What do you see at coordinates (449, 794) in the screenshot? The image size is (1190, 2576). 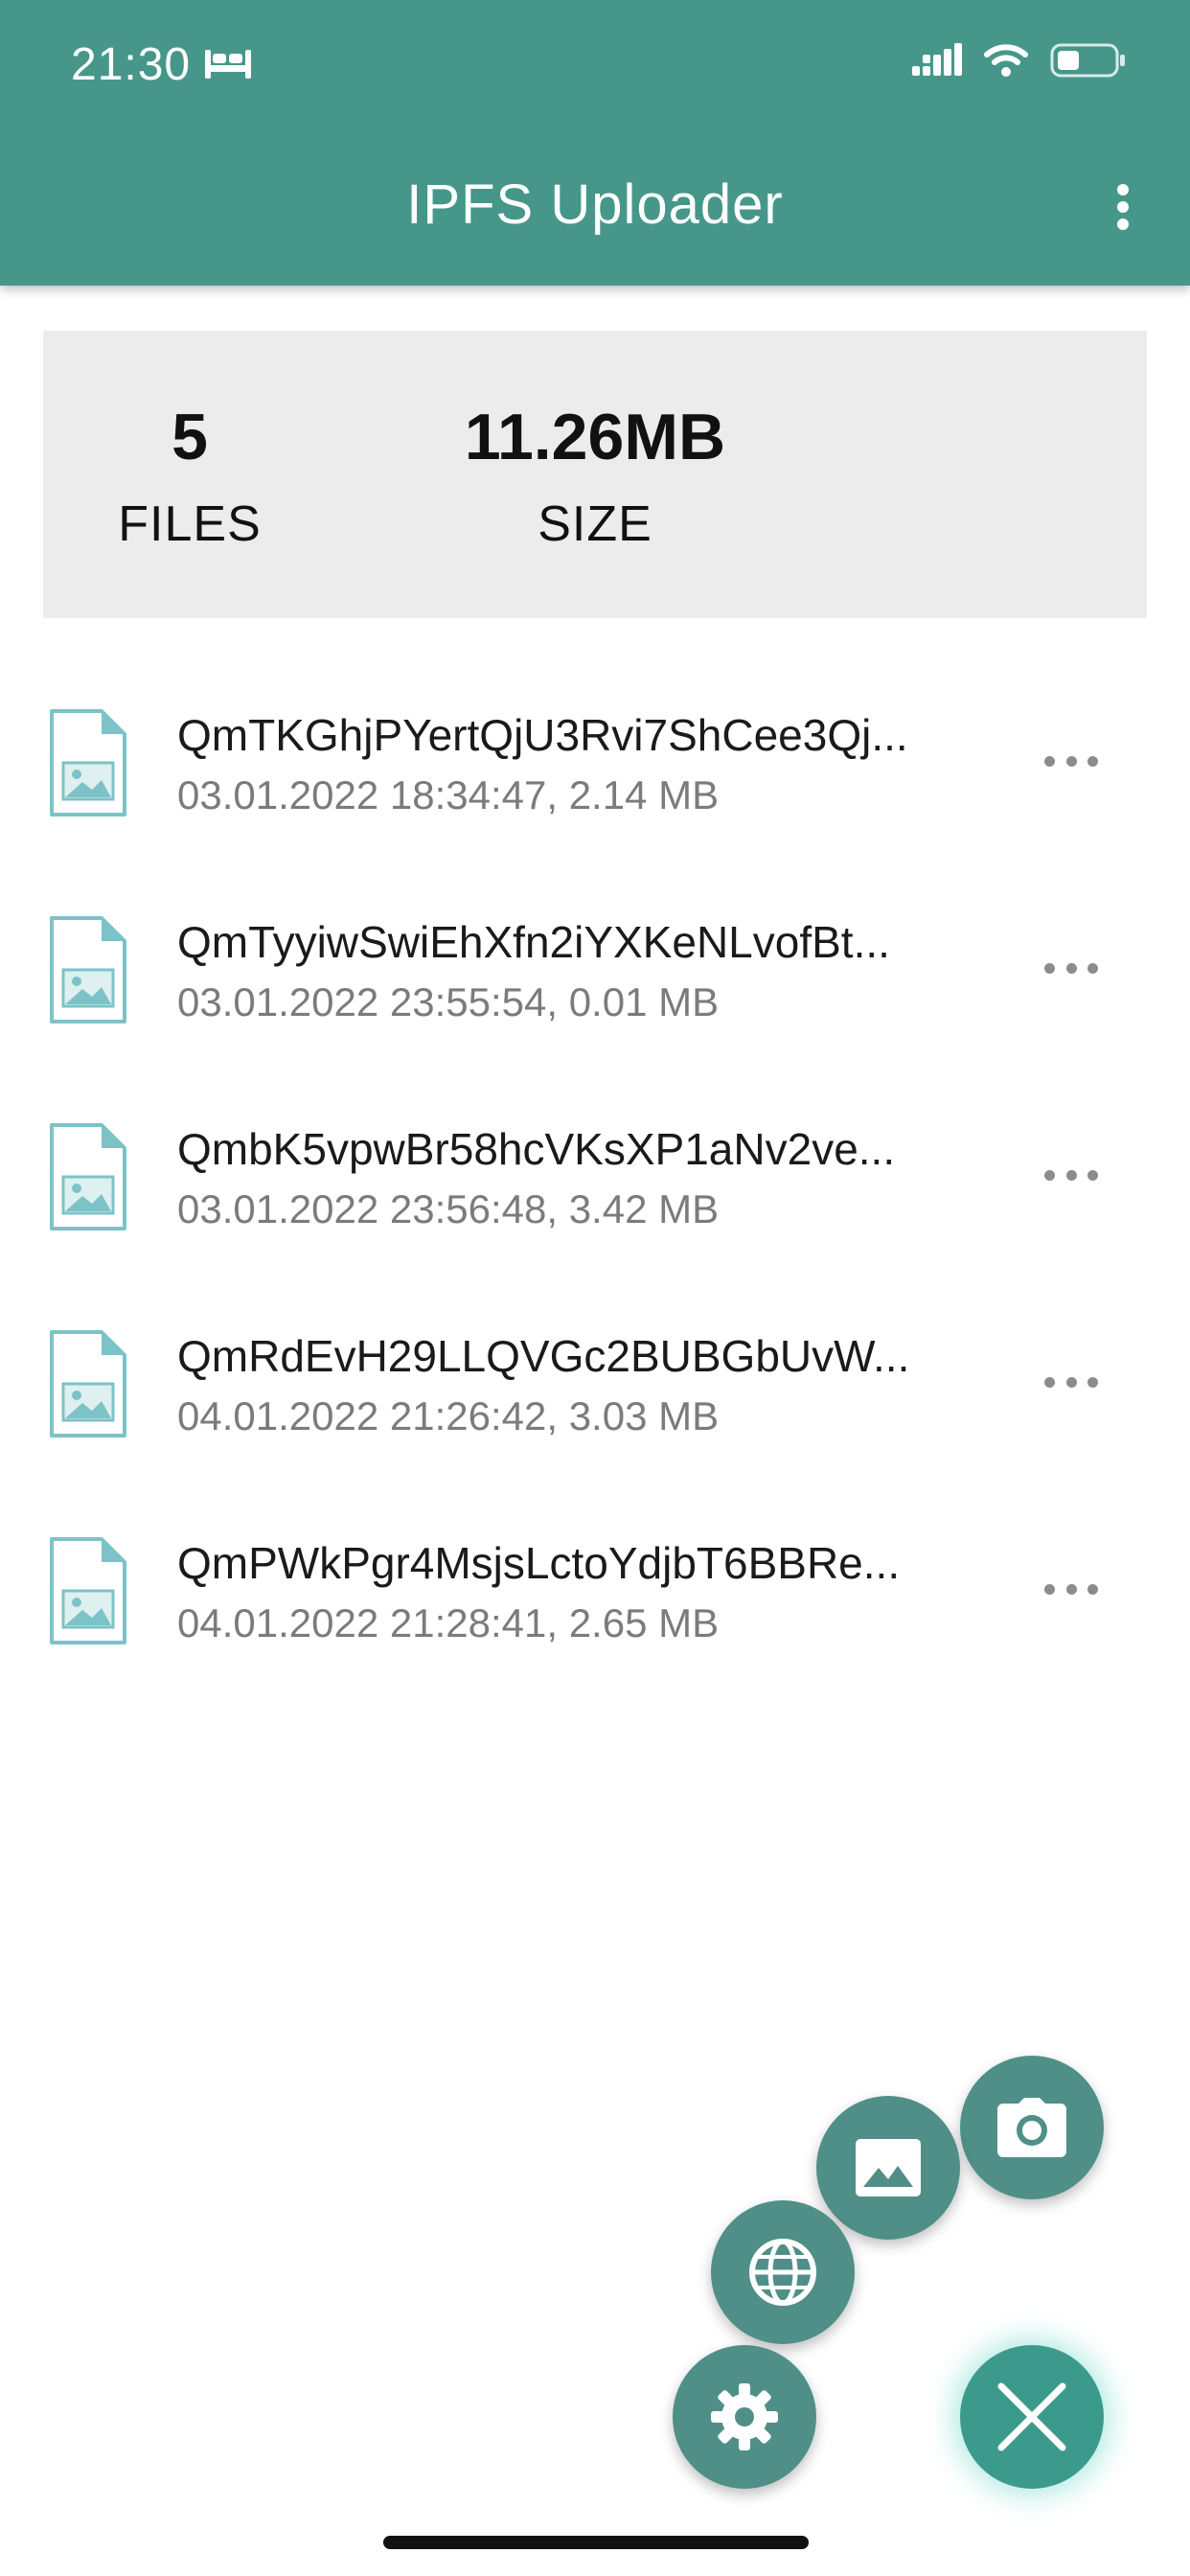 I see `file-meta: 03.01.2022 18:34:47, 2.14 MB` at bounding box center [449, 794].